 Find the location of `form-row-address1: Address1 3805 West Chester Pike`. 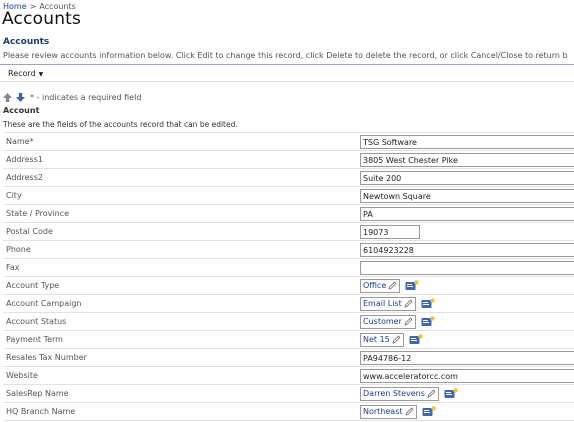

form-row-address1: Address1 3805 West Chester Pike is located at coordinates (288, 159).